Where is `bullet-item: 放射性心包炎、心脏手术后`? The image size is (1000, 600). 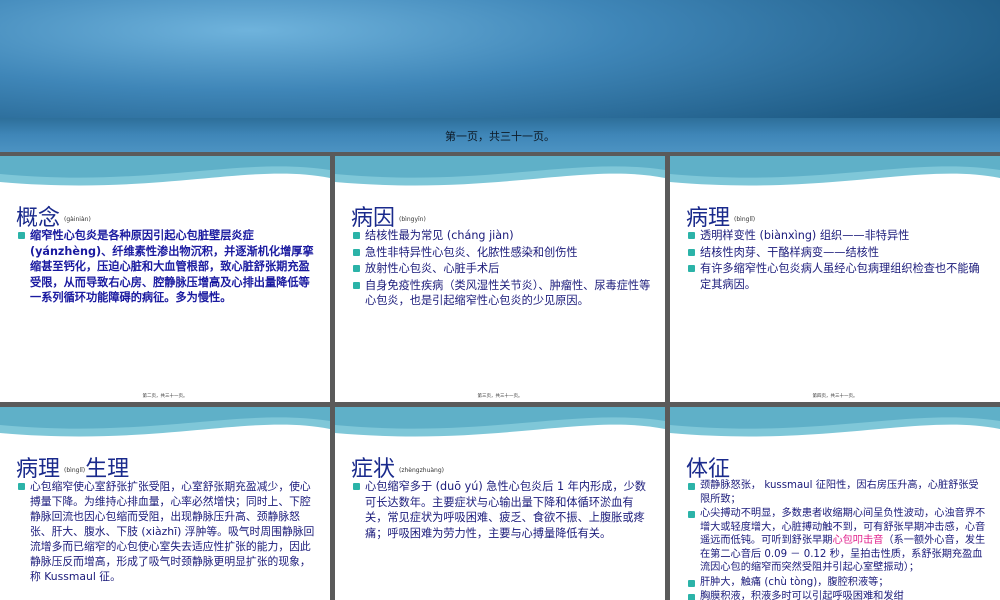
bullet-item: 放射性心包炎、心脏手术后 is located at coordinates (501, 269).